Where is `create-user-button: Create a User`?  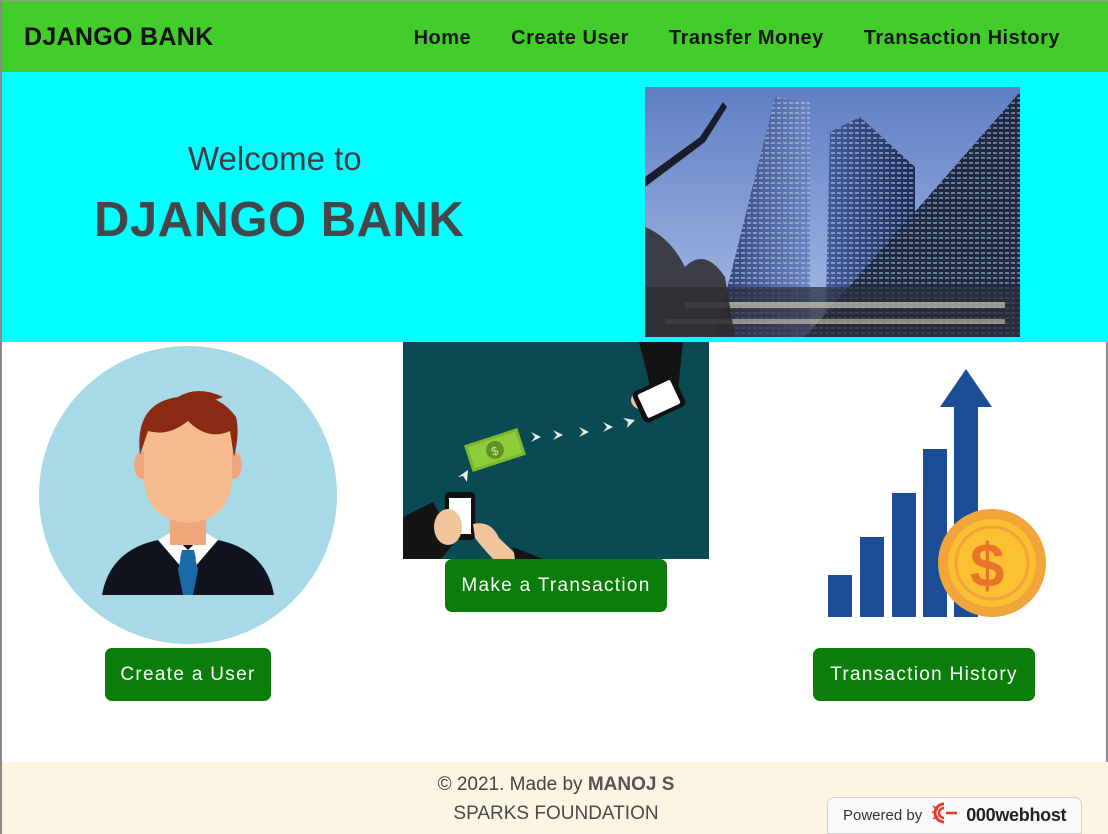
create-user-button: Create a User is located at coordinates (188, 674).